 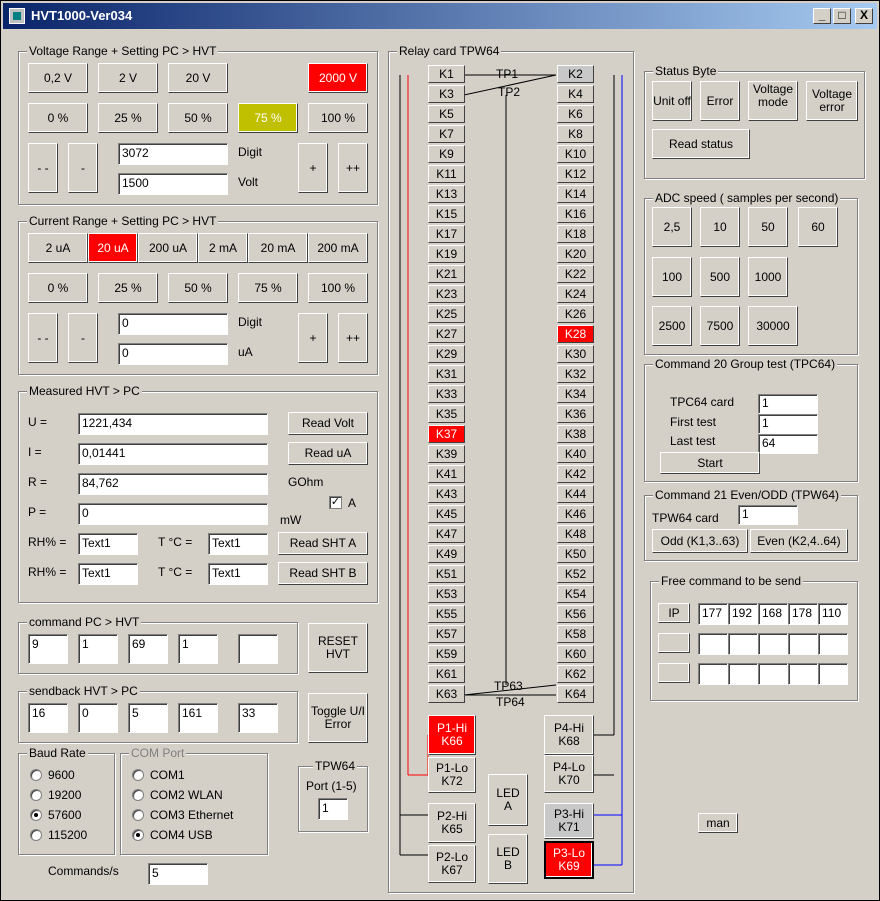 What do you see at coordinates (710, 463) in the screenshot?
I see `start-button: Start` at bounding box center [710, 463].